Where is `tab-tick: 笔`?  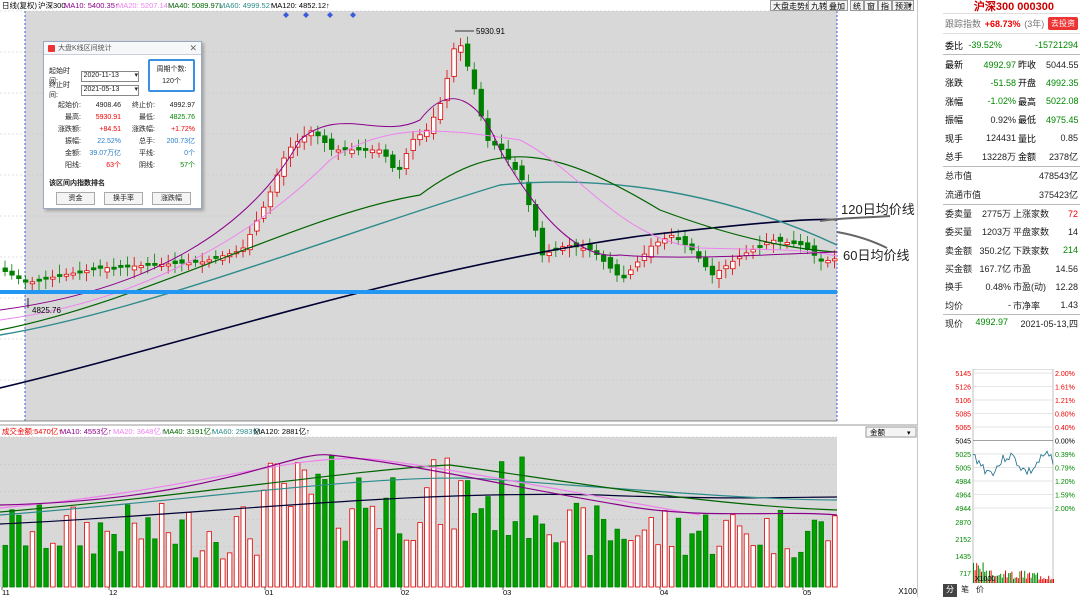 tab-tick: 笔 is located at coordinates (965, 590).